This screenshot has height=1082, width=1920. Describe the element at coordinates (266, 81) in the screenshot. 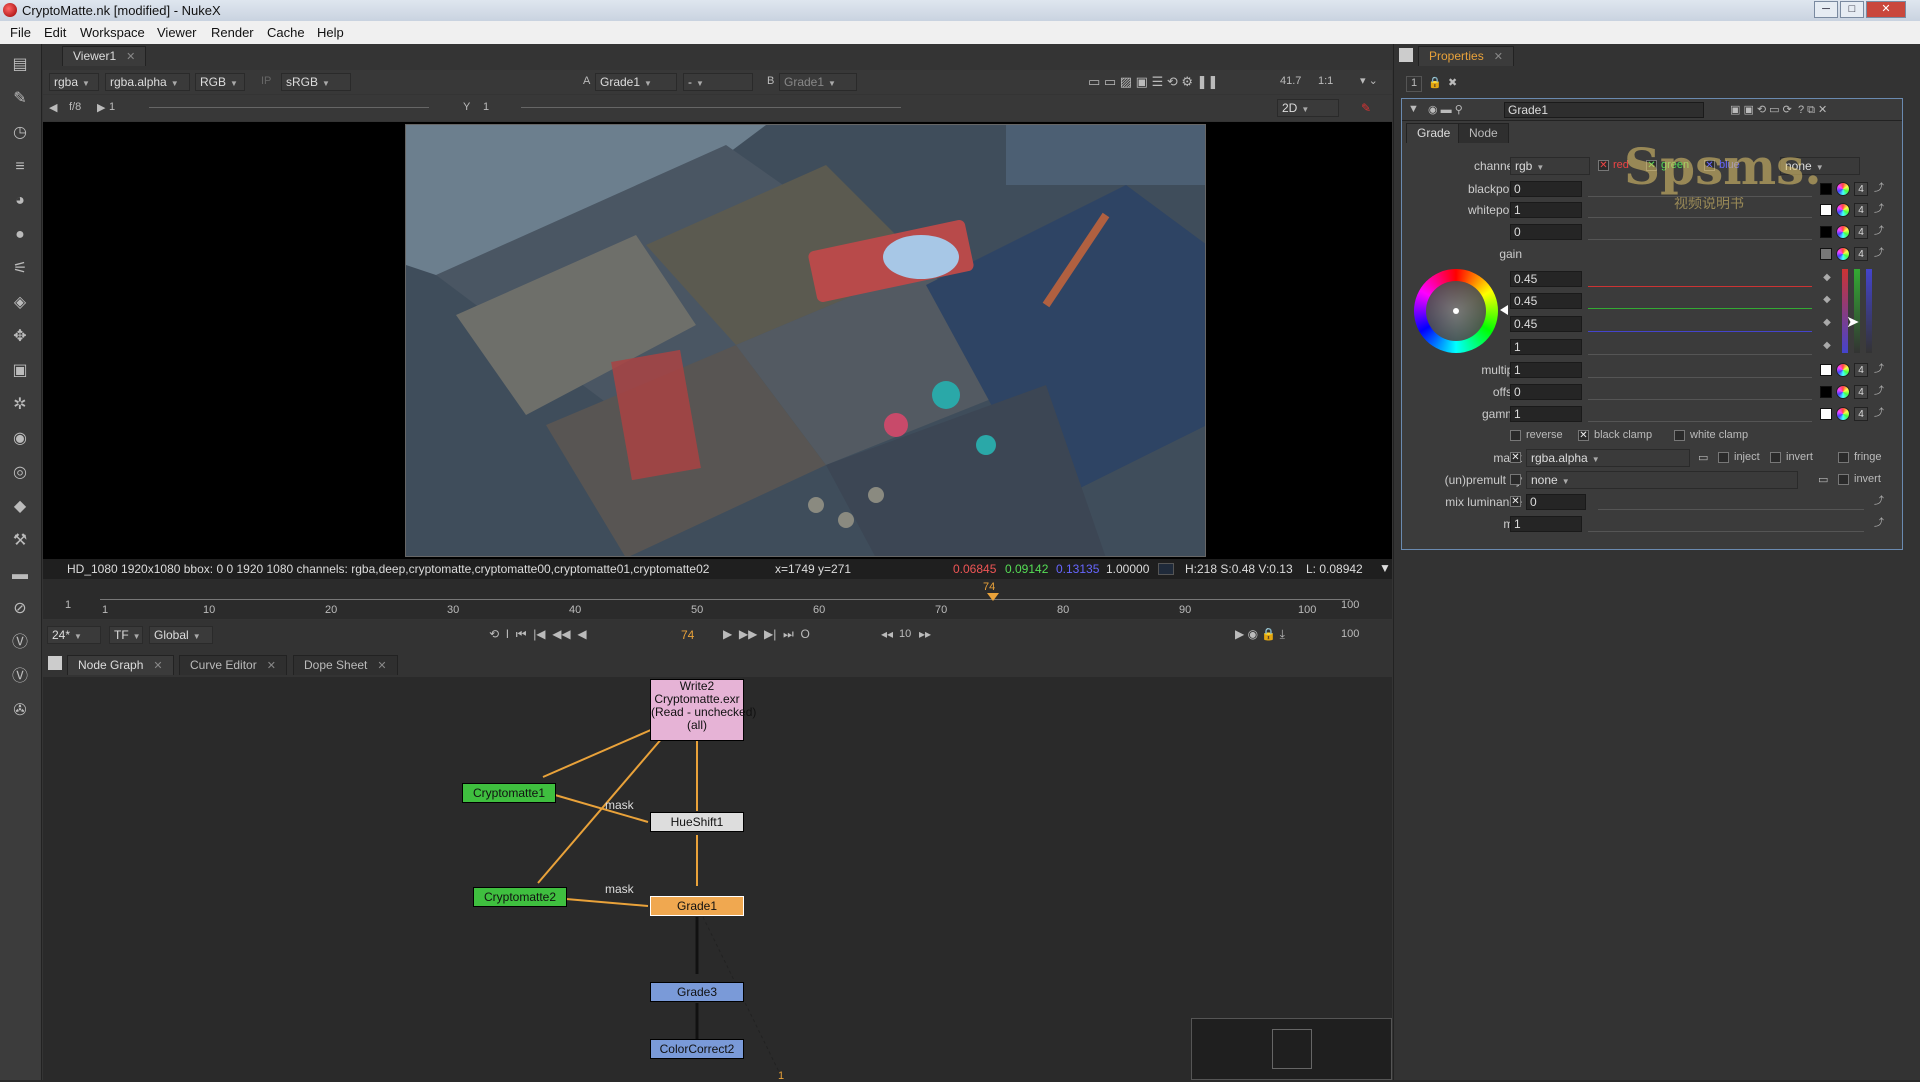

I see `ip-button: IP` at that location.